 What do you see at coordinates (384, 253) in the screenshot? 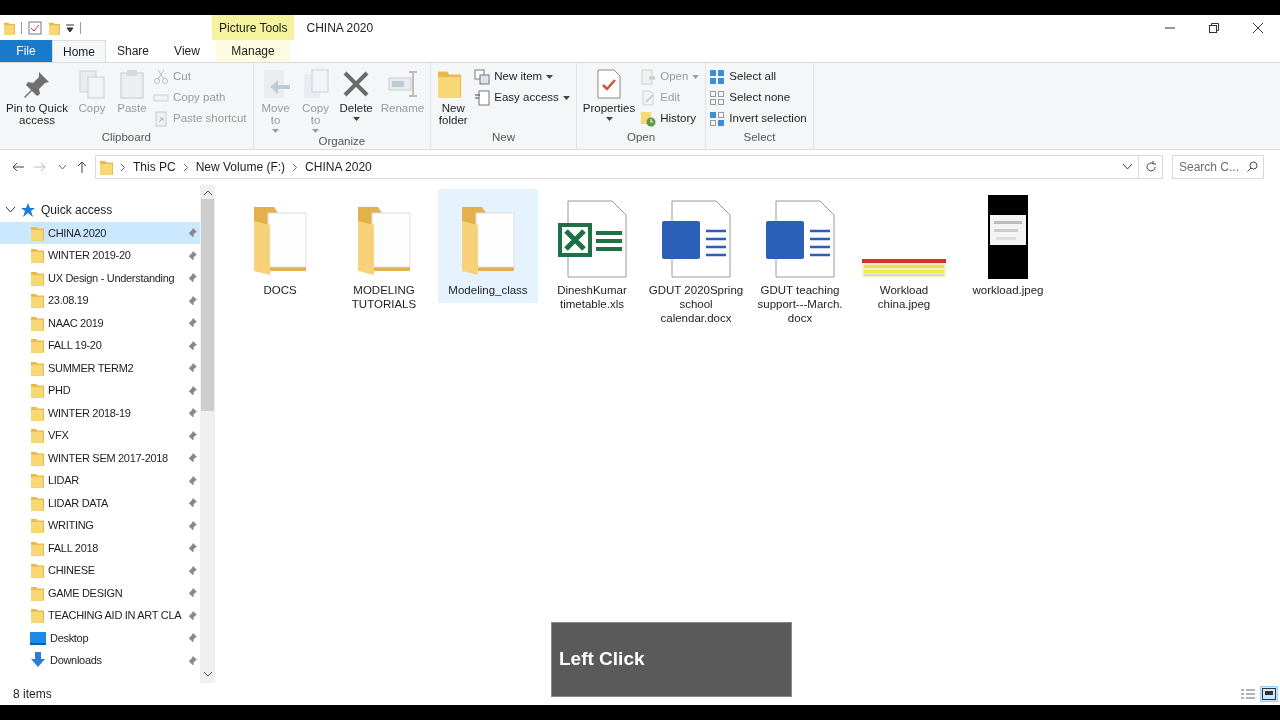
I see `file-item: MODELING TUTORIALS` at bounding box center [384, 253].